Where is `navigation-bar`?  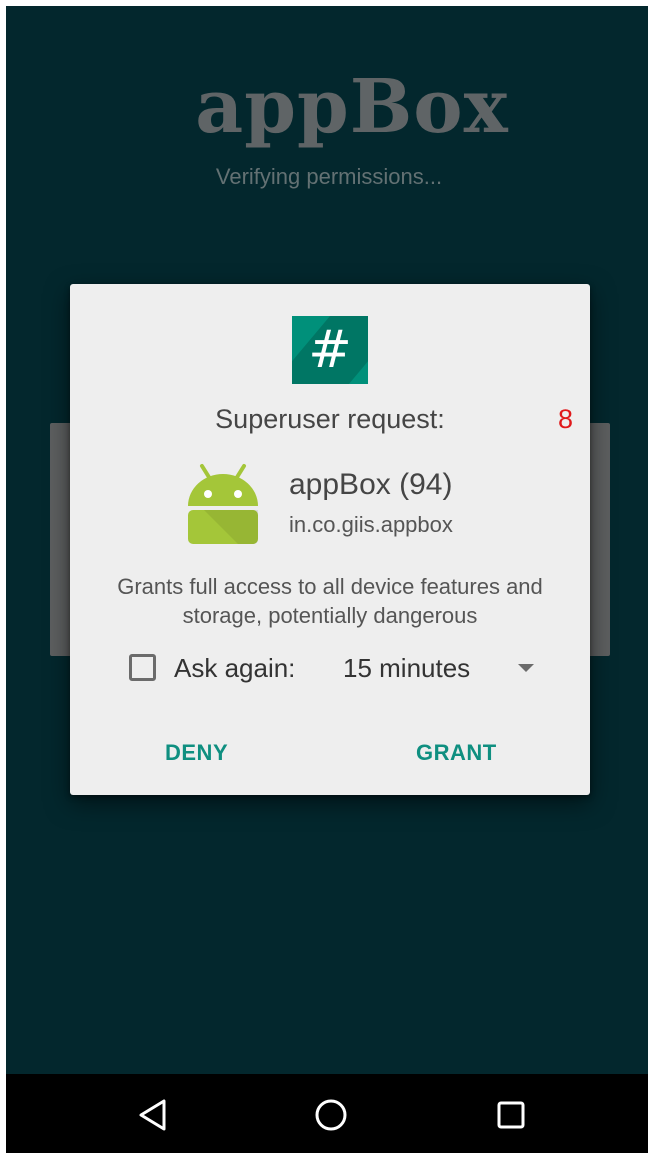 navigation-bar is located at coordinates (327, 1113).